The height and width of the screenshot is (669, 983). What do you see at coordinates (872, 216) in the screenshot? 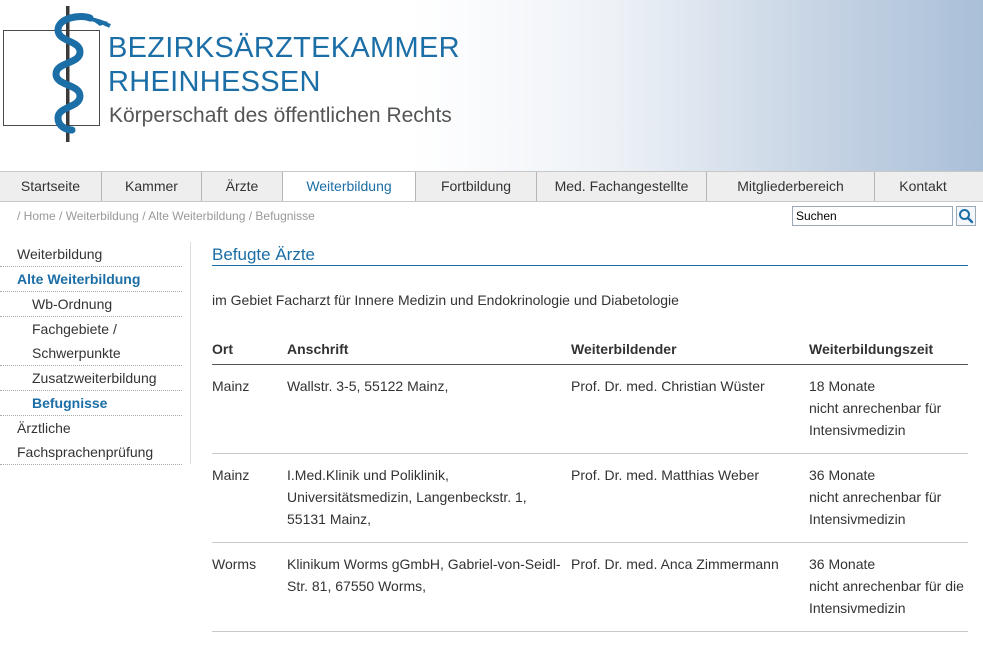
I see `search-input` at bounding box center [872, 216].